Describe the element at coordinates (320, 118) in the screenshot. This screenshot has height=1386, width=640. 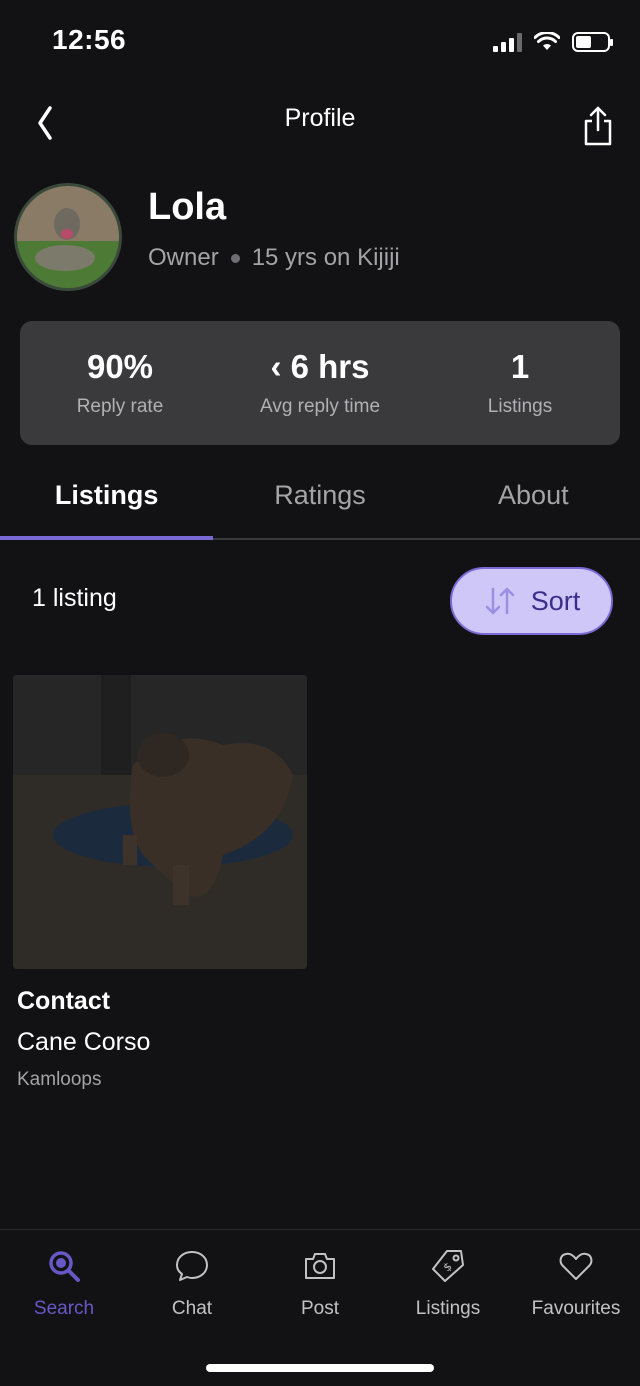
I see `page-title: Profile` at that location.